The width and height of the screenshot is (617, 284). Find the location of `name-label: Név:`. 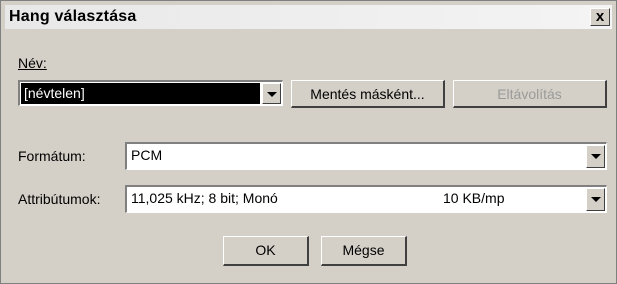

name-label: Név: is located at coordinates (32, 63).